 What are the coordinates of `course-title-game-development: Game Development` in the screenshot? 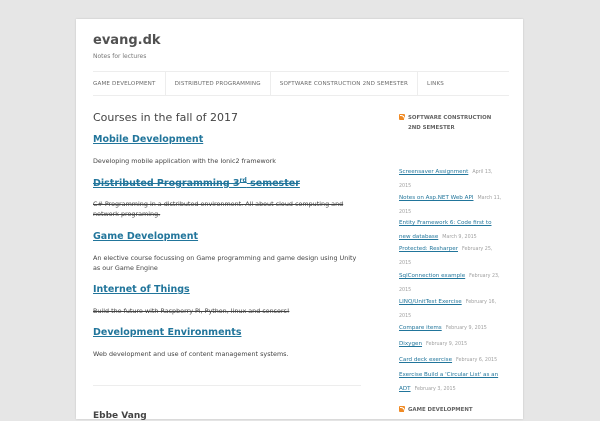 It's located at (145, 236).